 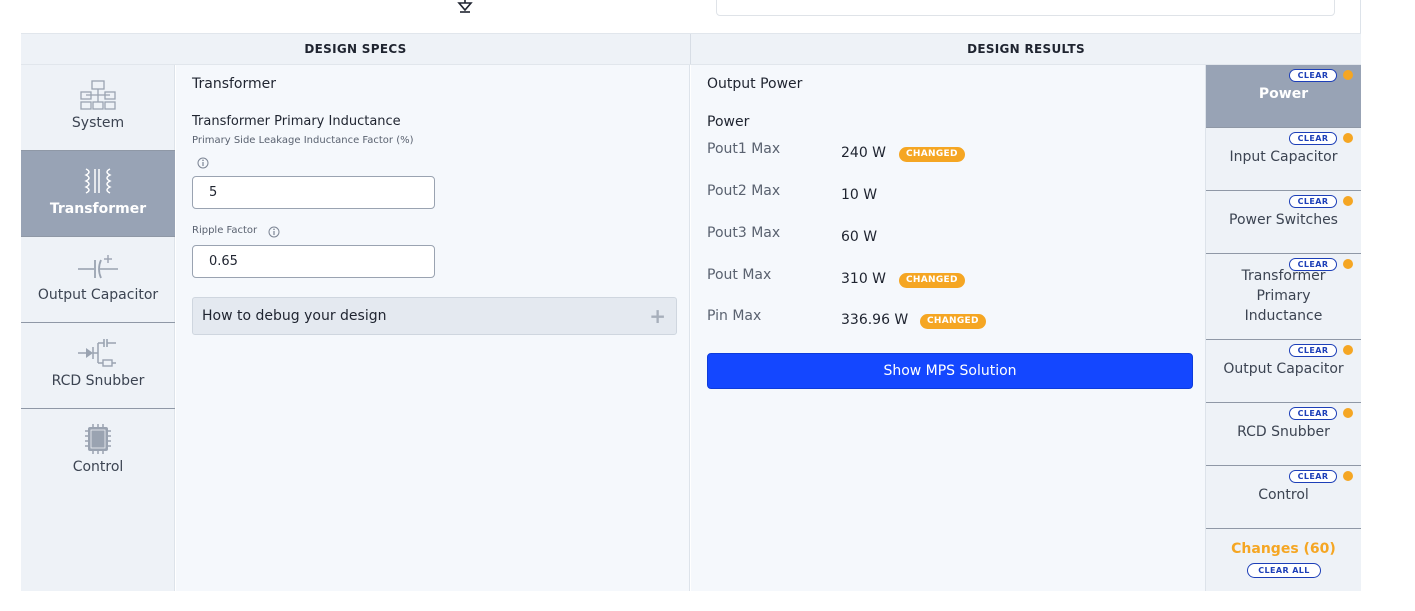 What do you see at coordinates (950, 371) in the screenshot?
I see `show-mps-solution-button: Show MPS Solution` at bounding box center [950, 371].